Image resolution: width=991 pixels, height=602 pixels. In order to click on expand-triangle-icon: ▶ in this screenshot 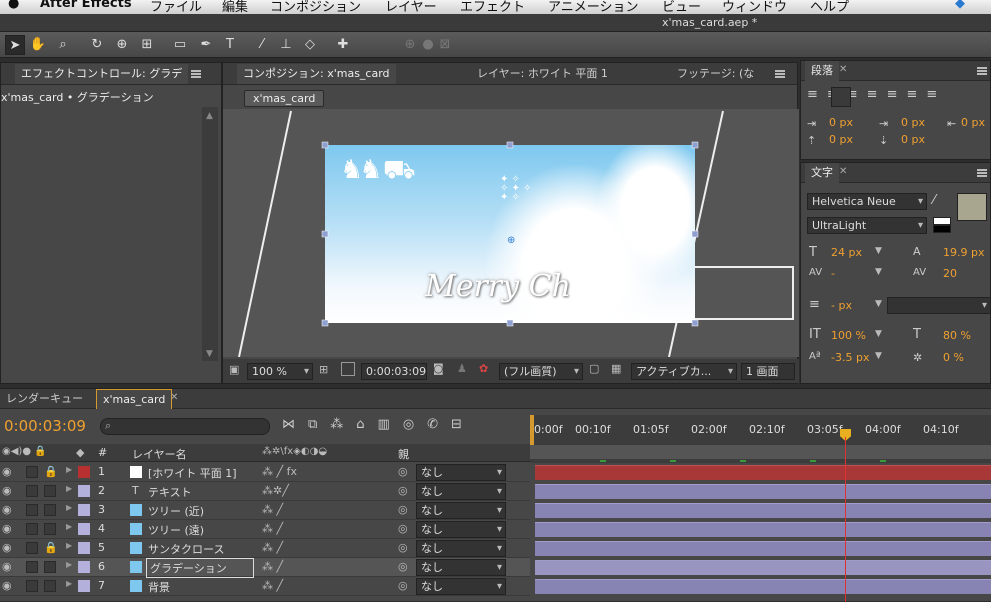, I will do `click(69, 564)`.